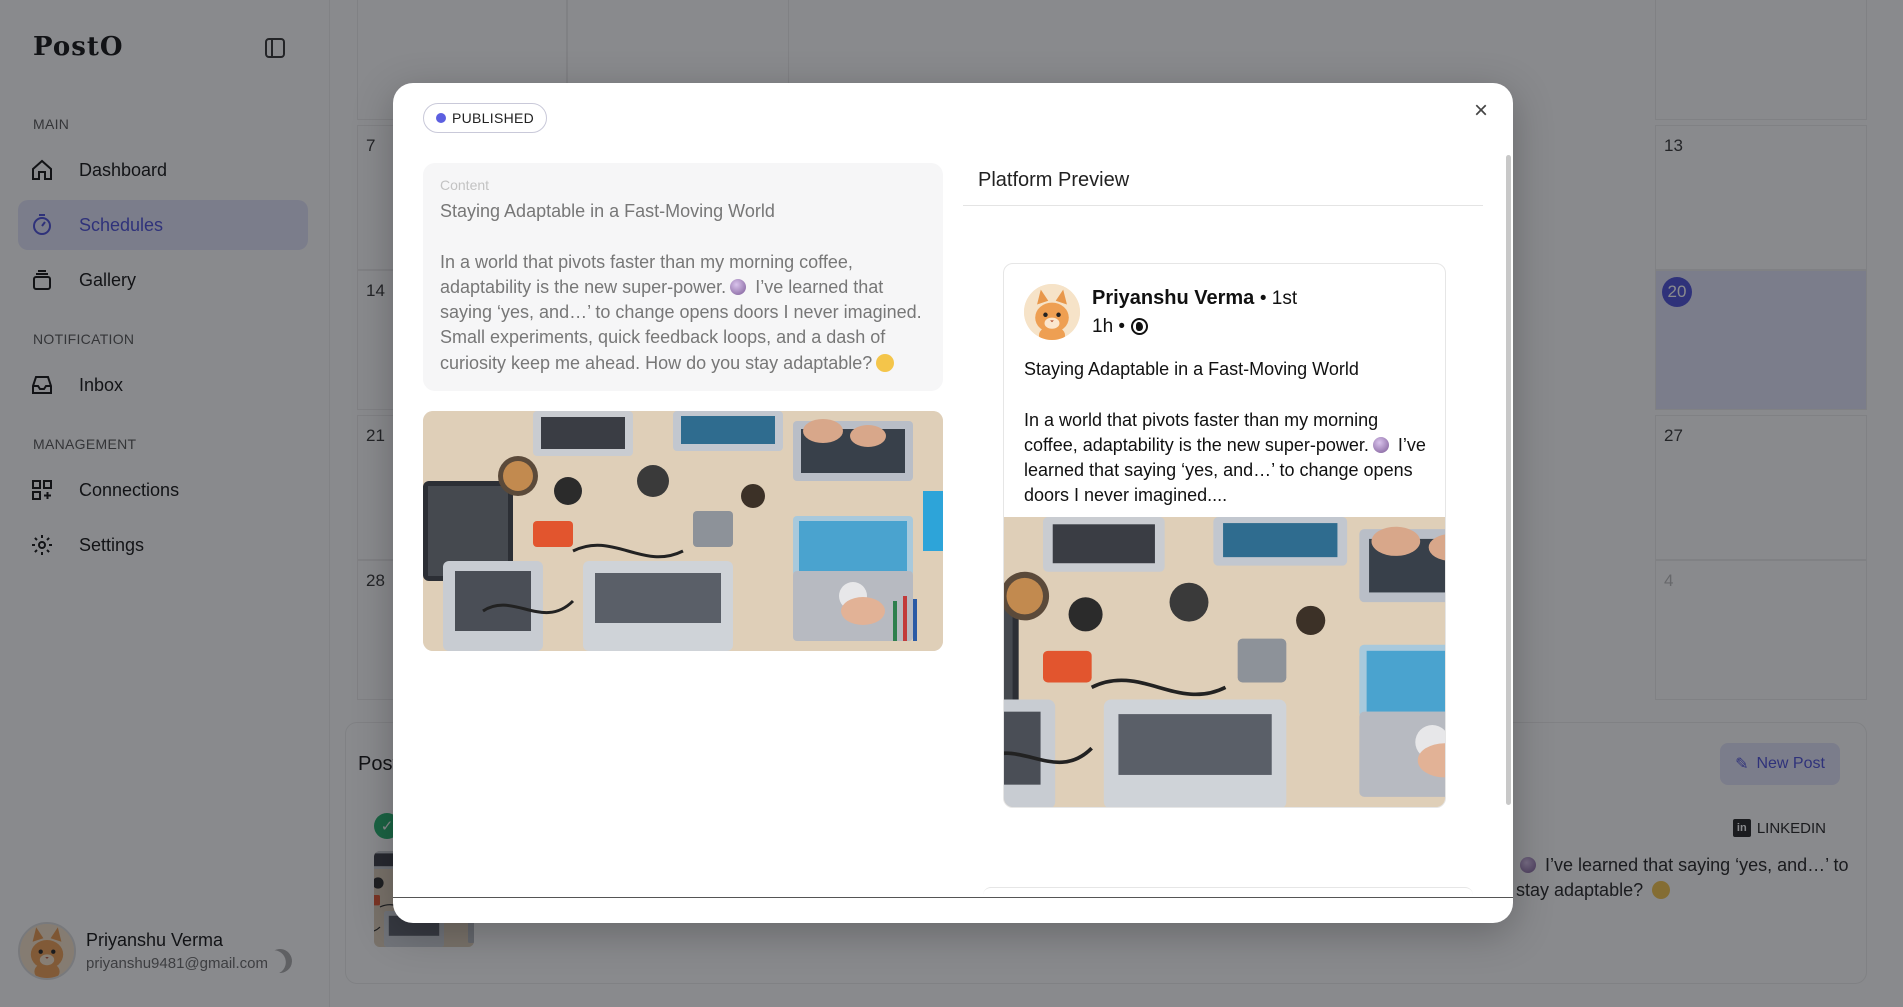 This screenshot has height=1007, width=1903. I want to click on post-time: 1h •, so click(1194, 327).